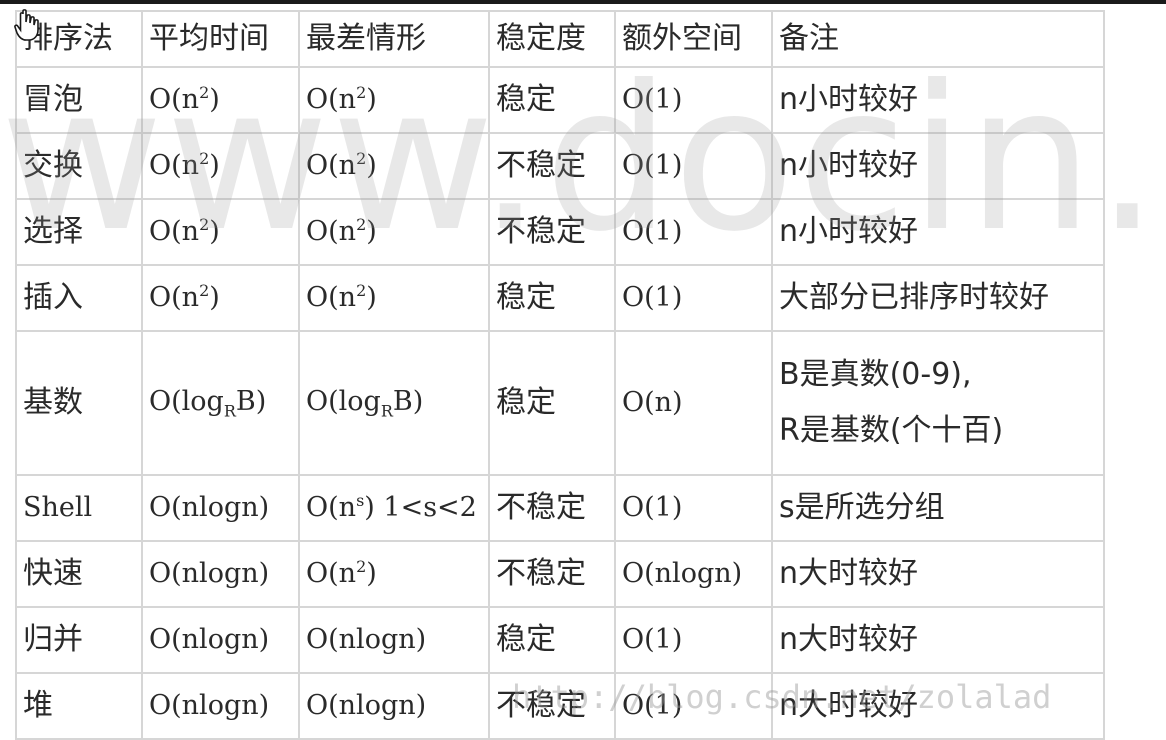 The height and width of the screenshot is (740, 1166). Describe the element at coordinates (891, 430) in the screenshot. I see `notes-line-2: R是基数(个十百)` at that location.